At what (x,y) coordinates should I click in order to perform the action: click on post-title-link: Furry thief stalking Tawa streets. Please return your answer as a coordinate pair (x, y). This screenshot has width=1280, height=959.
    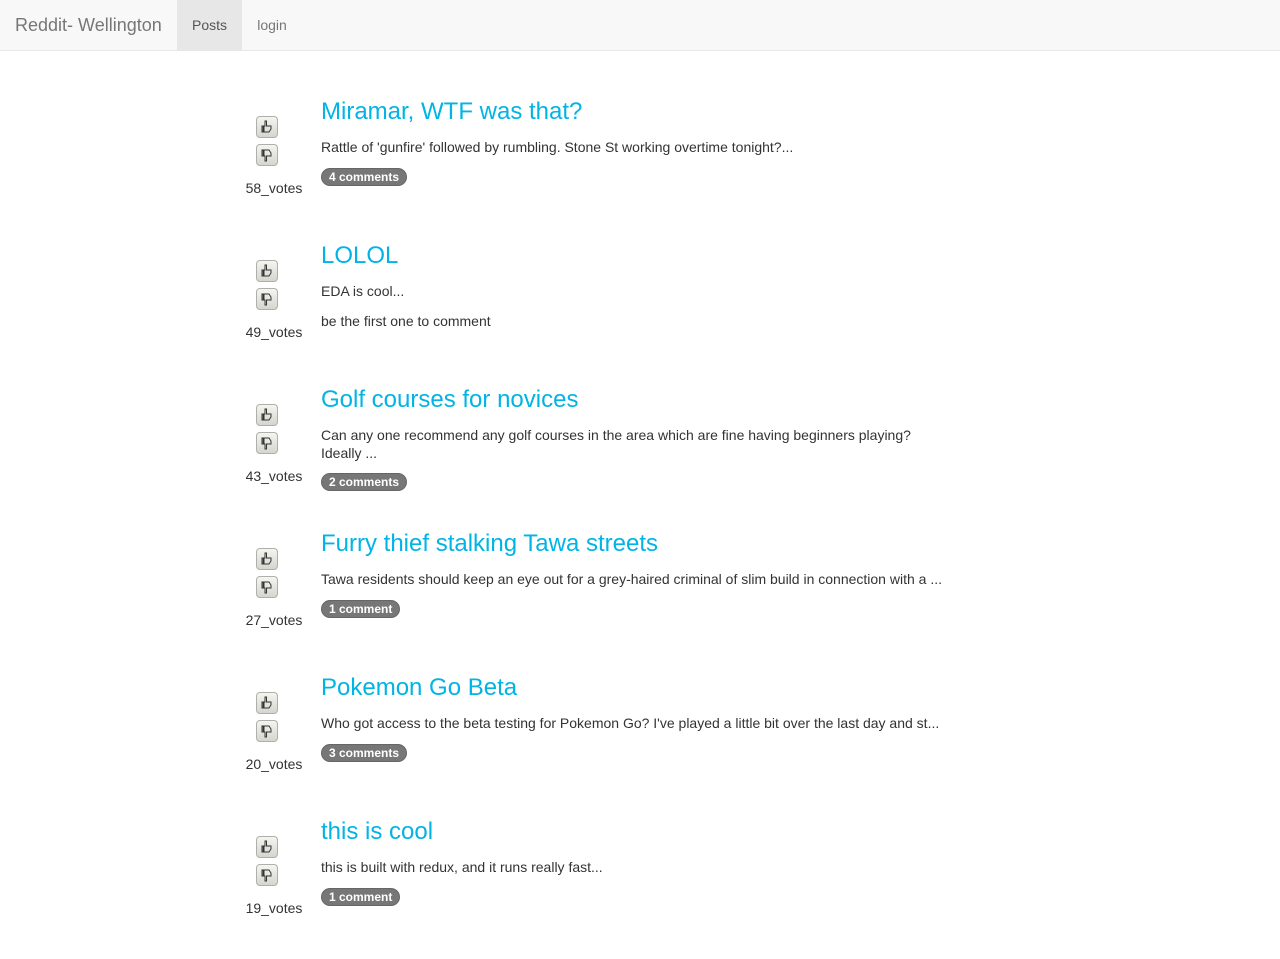
    Looking at the image, I should click on (646, 544).